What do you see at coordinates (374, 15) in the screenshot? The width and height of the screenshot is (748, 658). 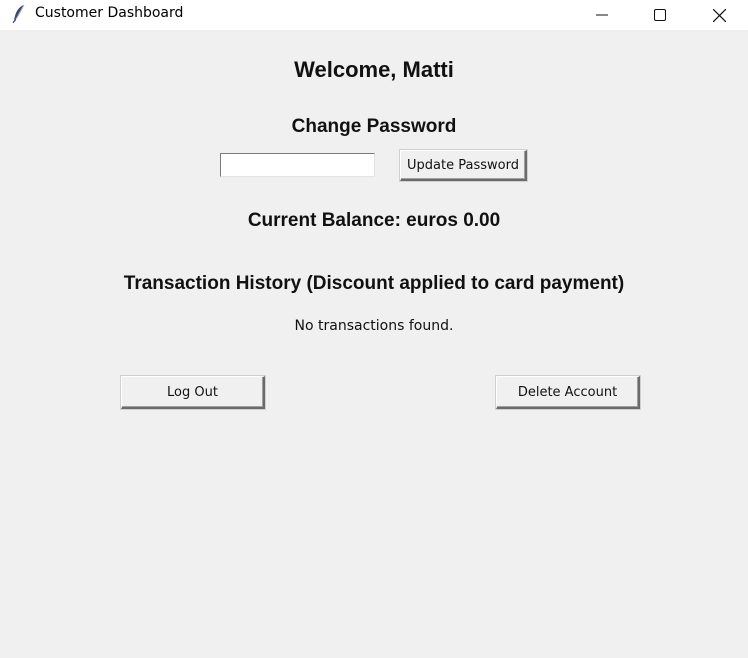 I see `title-bar: Customer Dashboard` at bounding box center [374, 15].